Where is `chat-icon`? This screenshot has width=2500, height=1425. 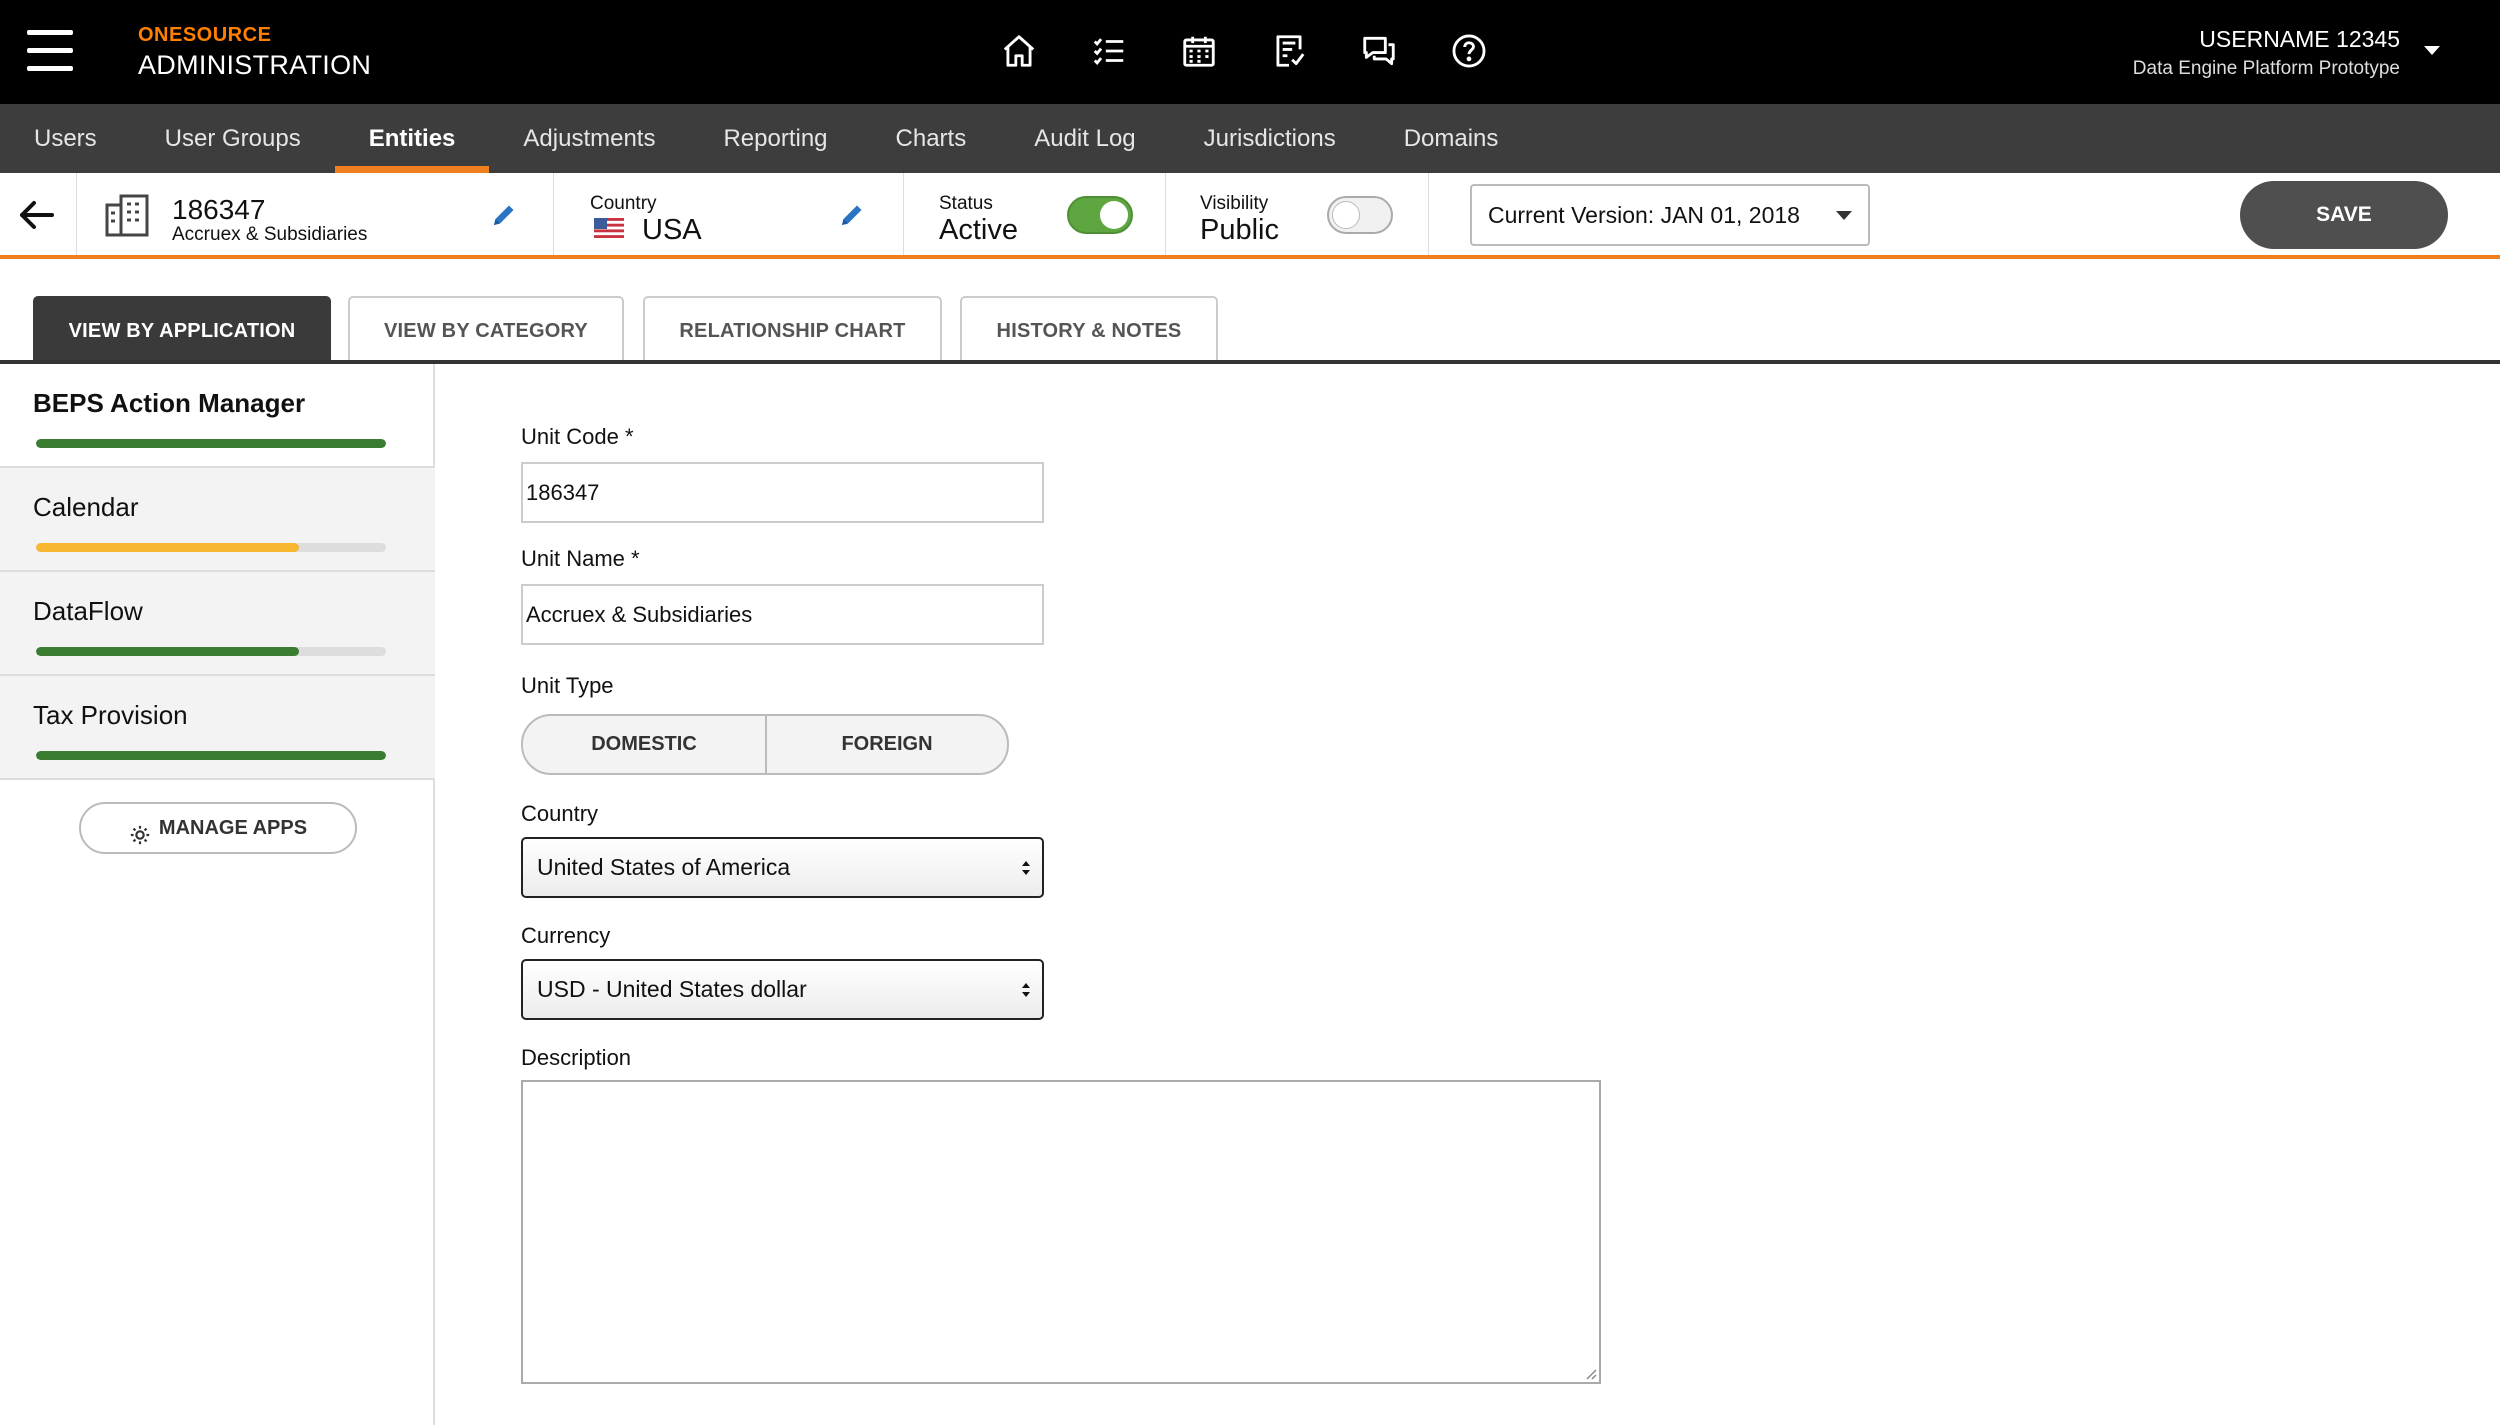 chat-icon is located at coordinates (1379, 51).